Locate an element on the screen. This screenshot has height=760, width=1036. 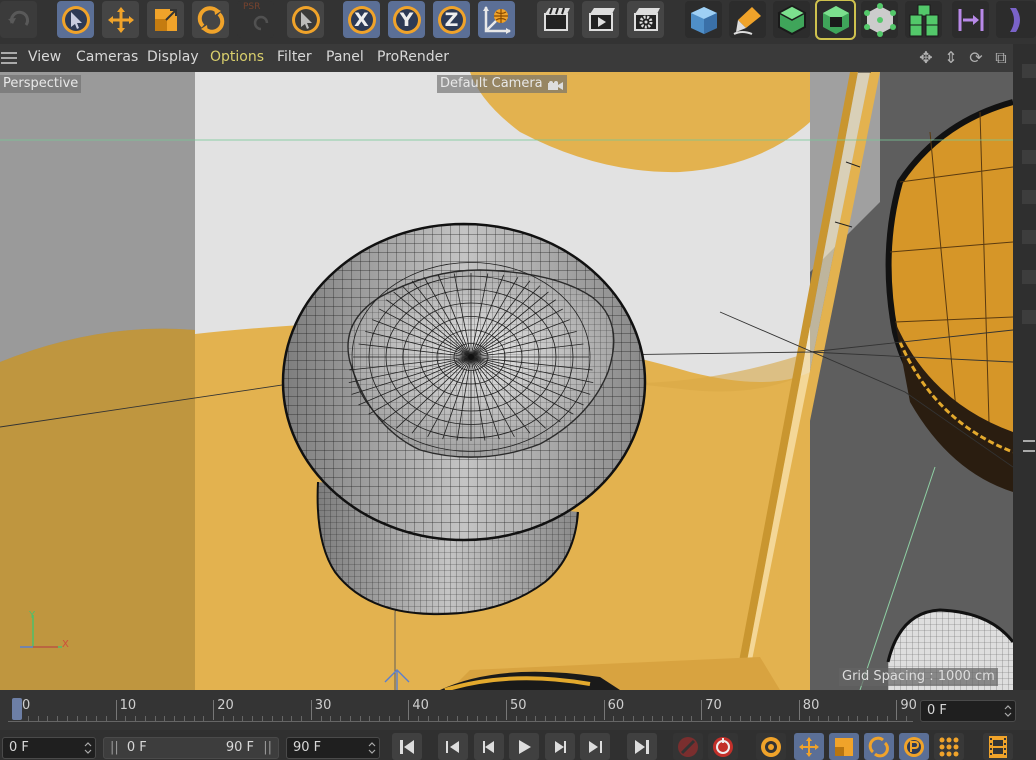
autokey-icon is located at coordinates (723, 747).